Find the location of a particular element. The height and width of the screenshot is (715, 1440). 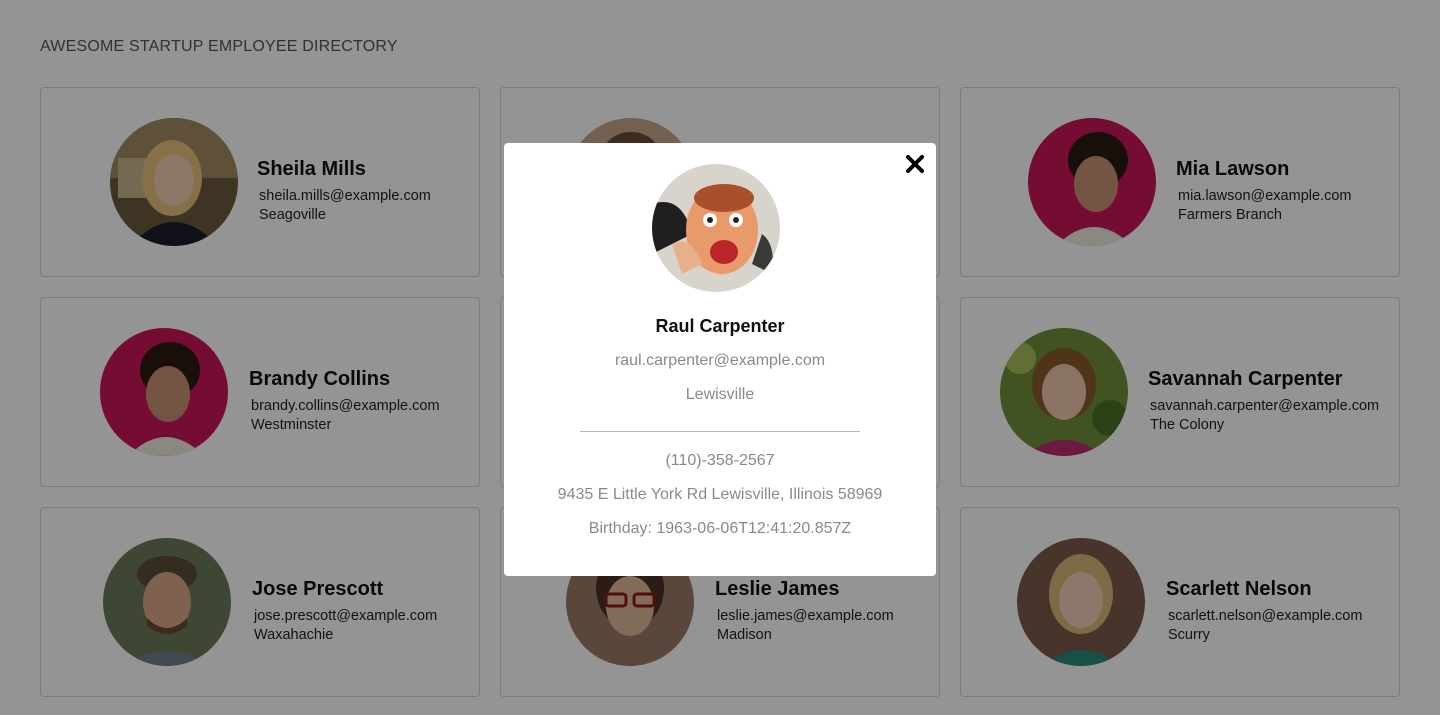

close-icon is located at coordinates (915, 164).